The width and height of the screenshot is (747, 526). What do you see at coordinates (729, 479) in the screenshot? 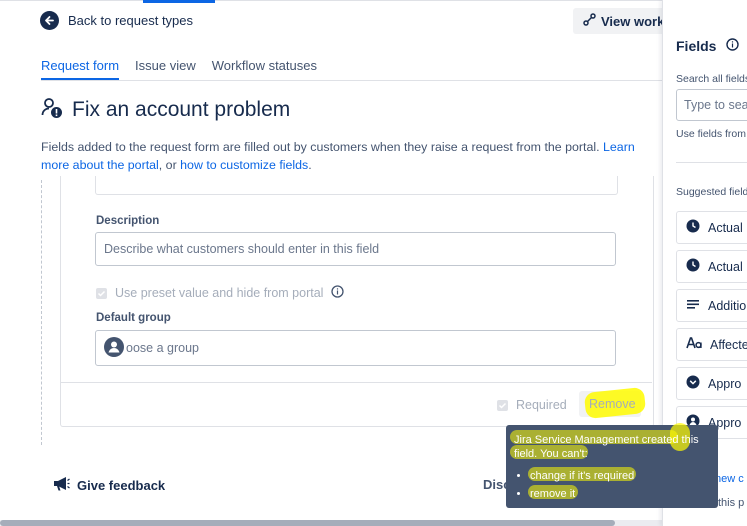
I see `create-new-field-link: new c` at bounding box center [729, 479].